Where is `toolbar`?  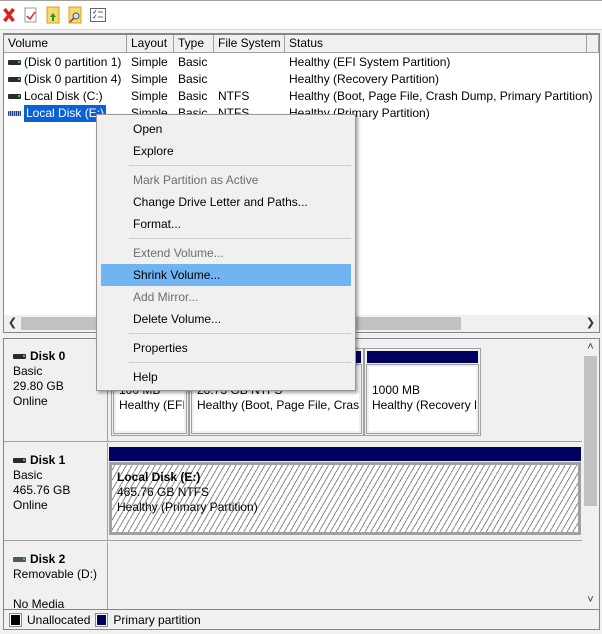
toolbar is located at coordinates (301, 15).